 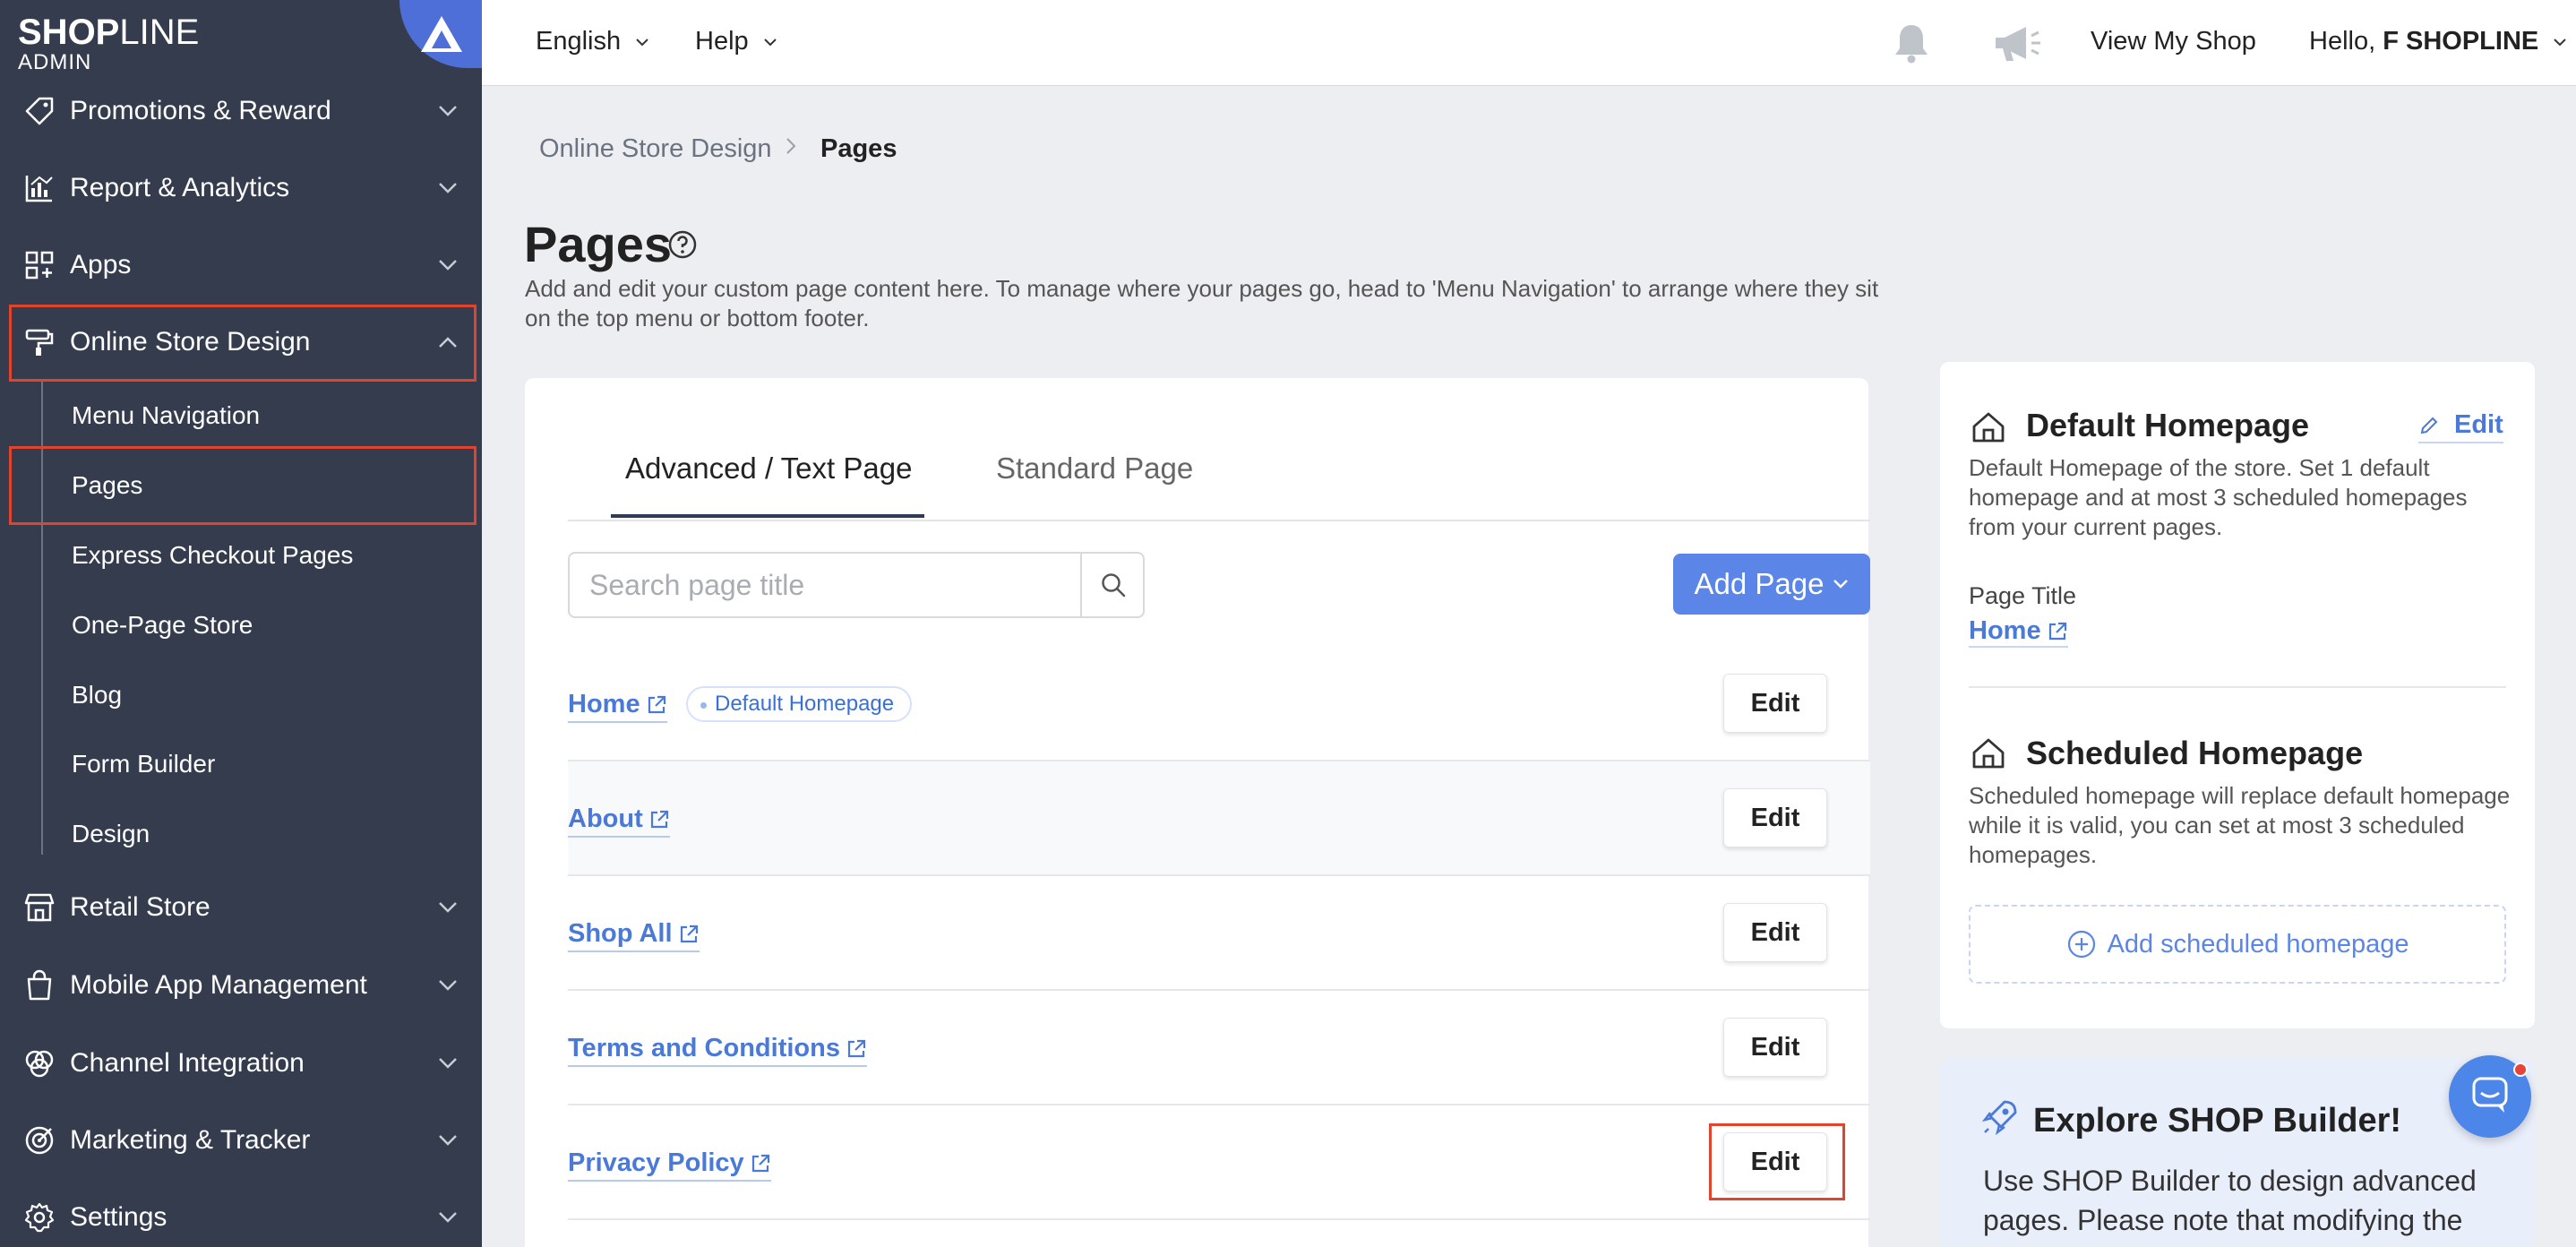 What do you see at coordinates (619, 821) in the screenshot?
I see `page-link-about: About` at bounding box center [619, 821].